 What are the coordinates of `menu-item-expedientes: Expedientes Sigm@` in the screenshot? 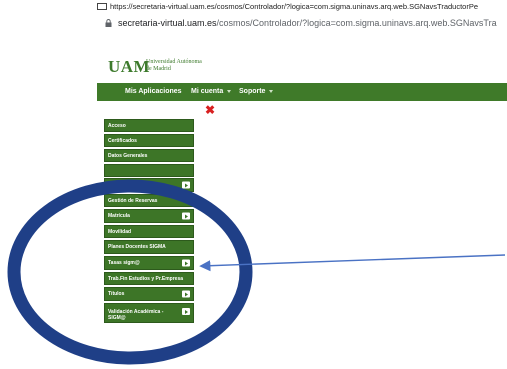 It's located at (149, 185).